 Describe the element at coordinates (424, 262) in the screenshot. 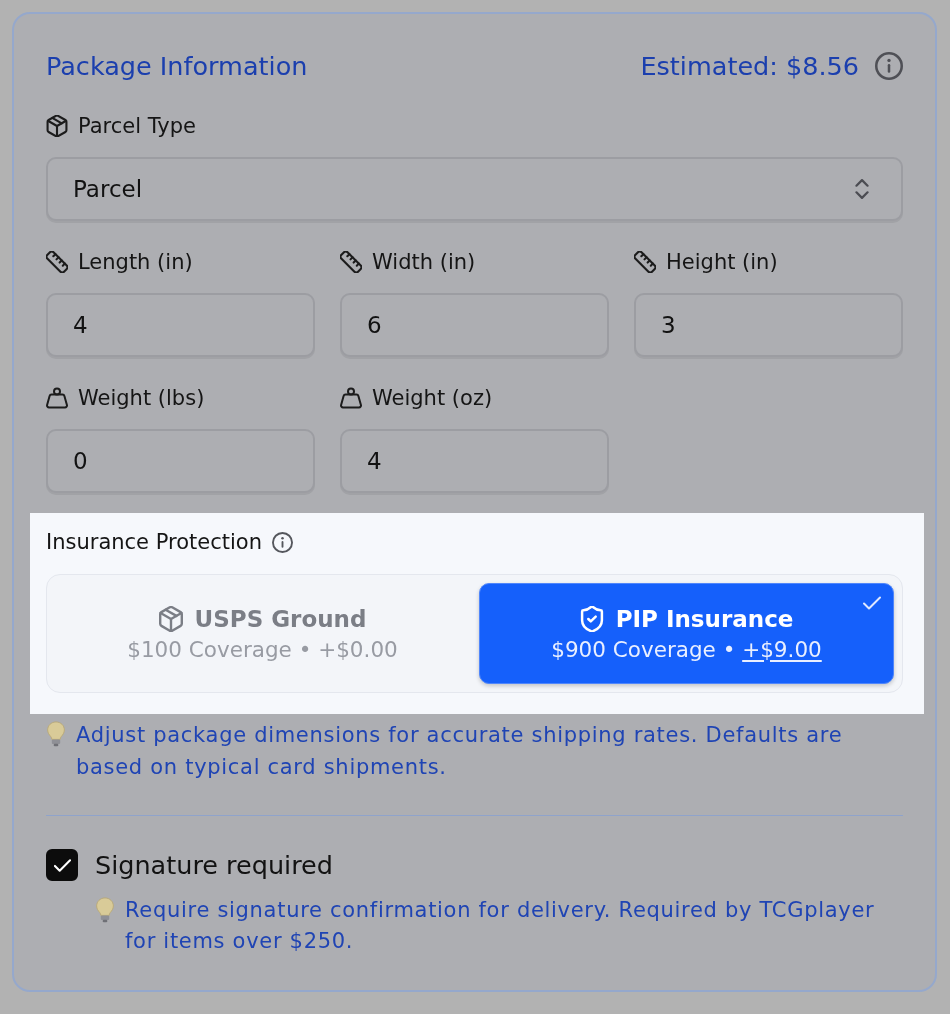

I see `field-label: Width (in)` at that location.